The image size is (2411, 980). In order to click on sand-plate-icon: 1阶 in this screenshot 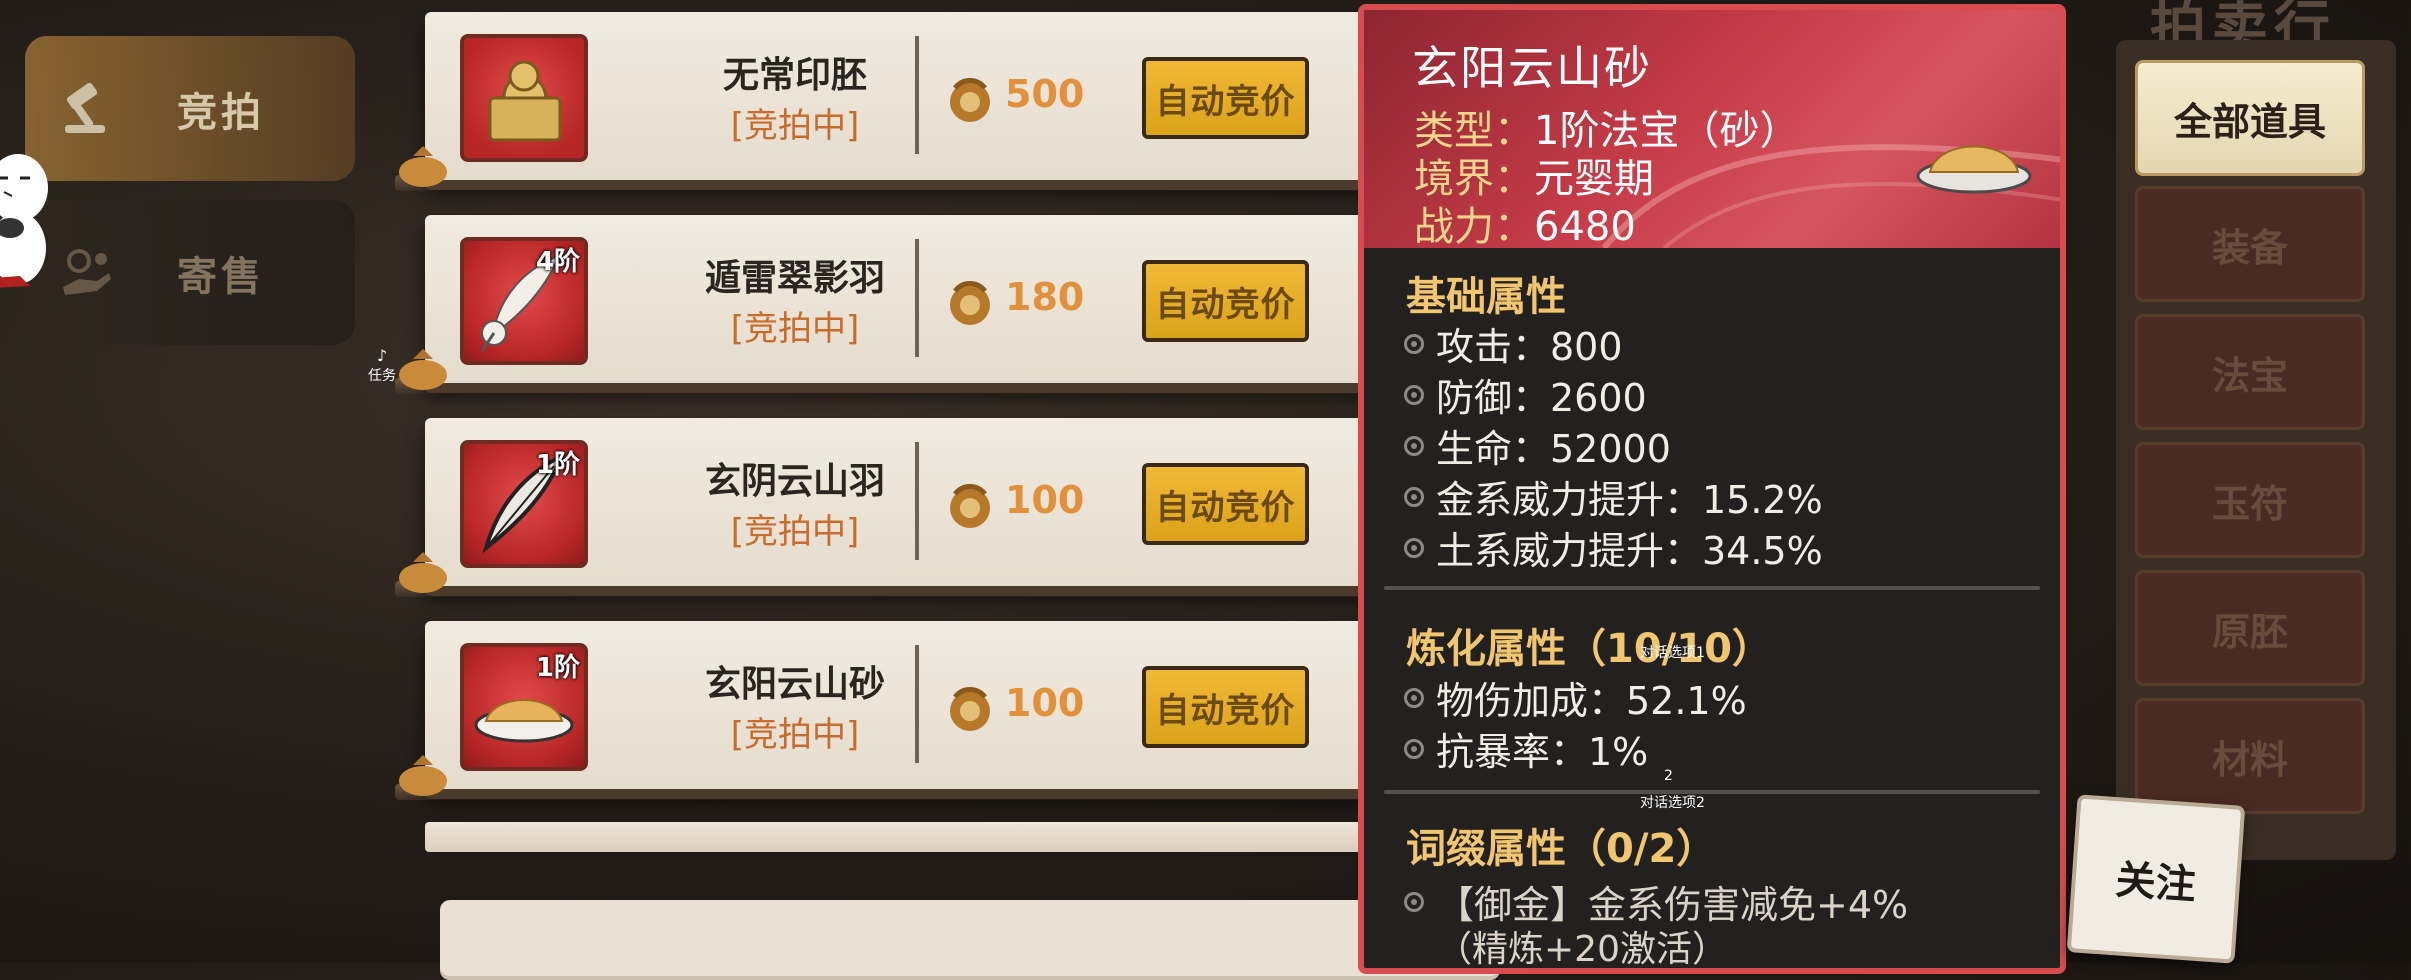, I will do `click(524, 707)`.